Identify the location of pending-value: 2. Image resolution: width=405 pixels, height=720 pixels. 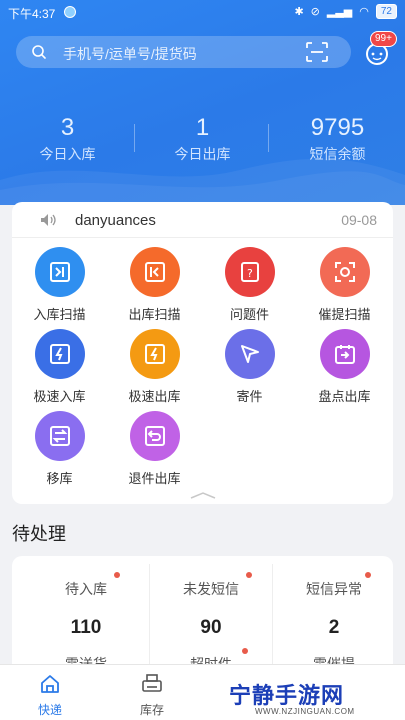
(334, 627).